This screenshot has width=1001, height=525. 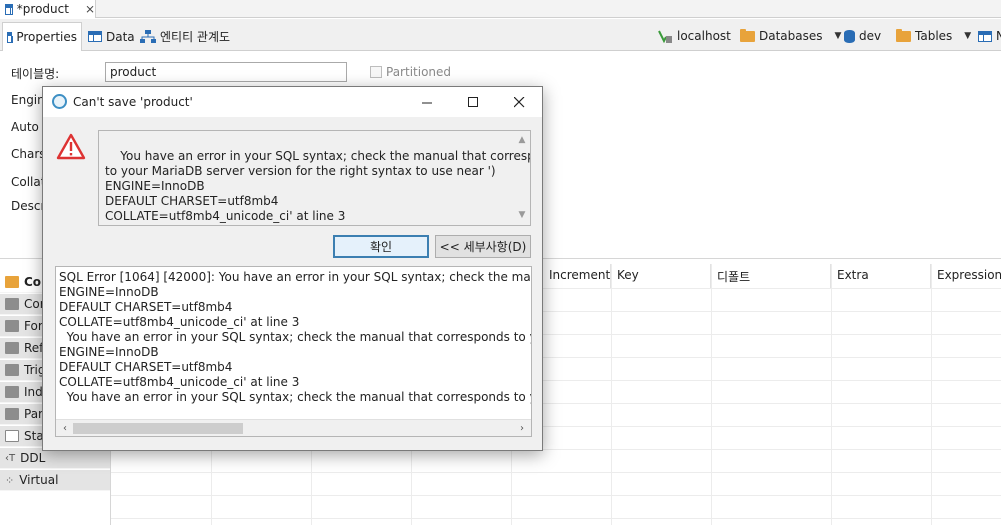 I want to click on message-scrollbar: ▲ ▼, so click(x=522, y=178).